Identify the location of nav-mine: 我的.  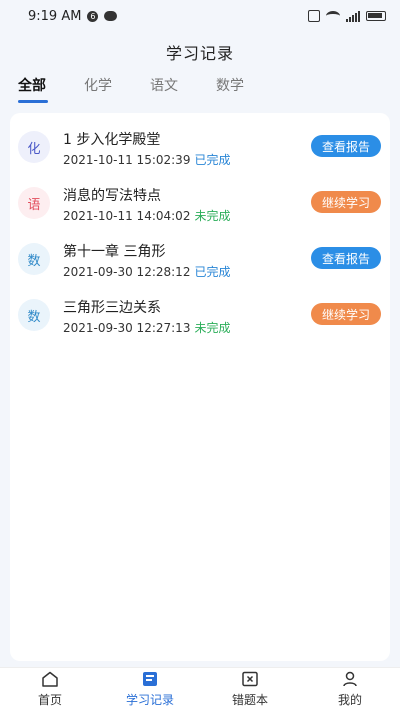
(350, 689).